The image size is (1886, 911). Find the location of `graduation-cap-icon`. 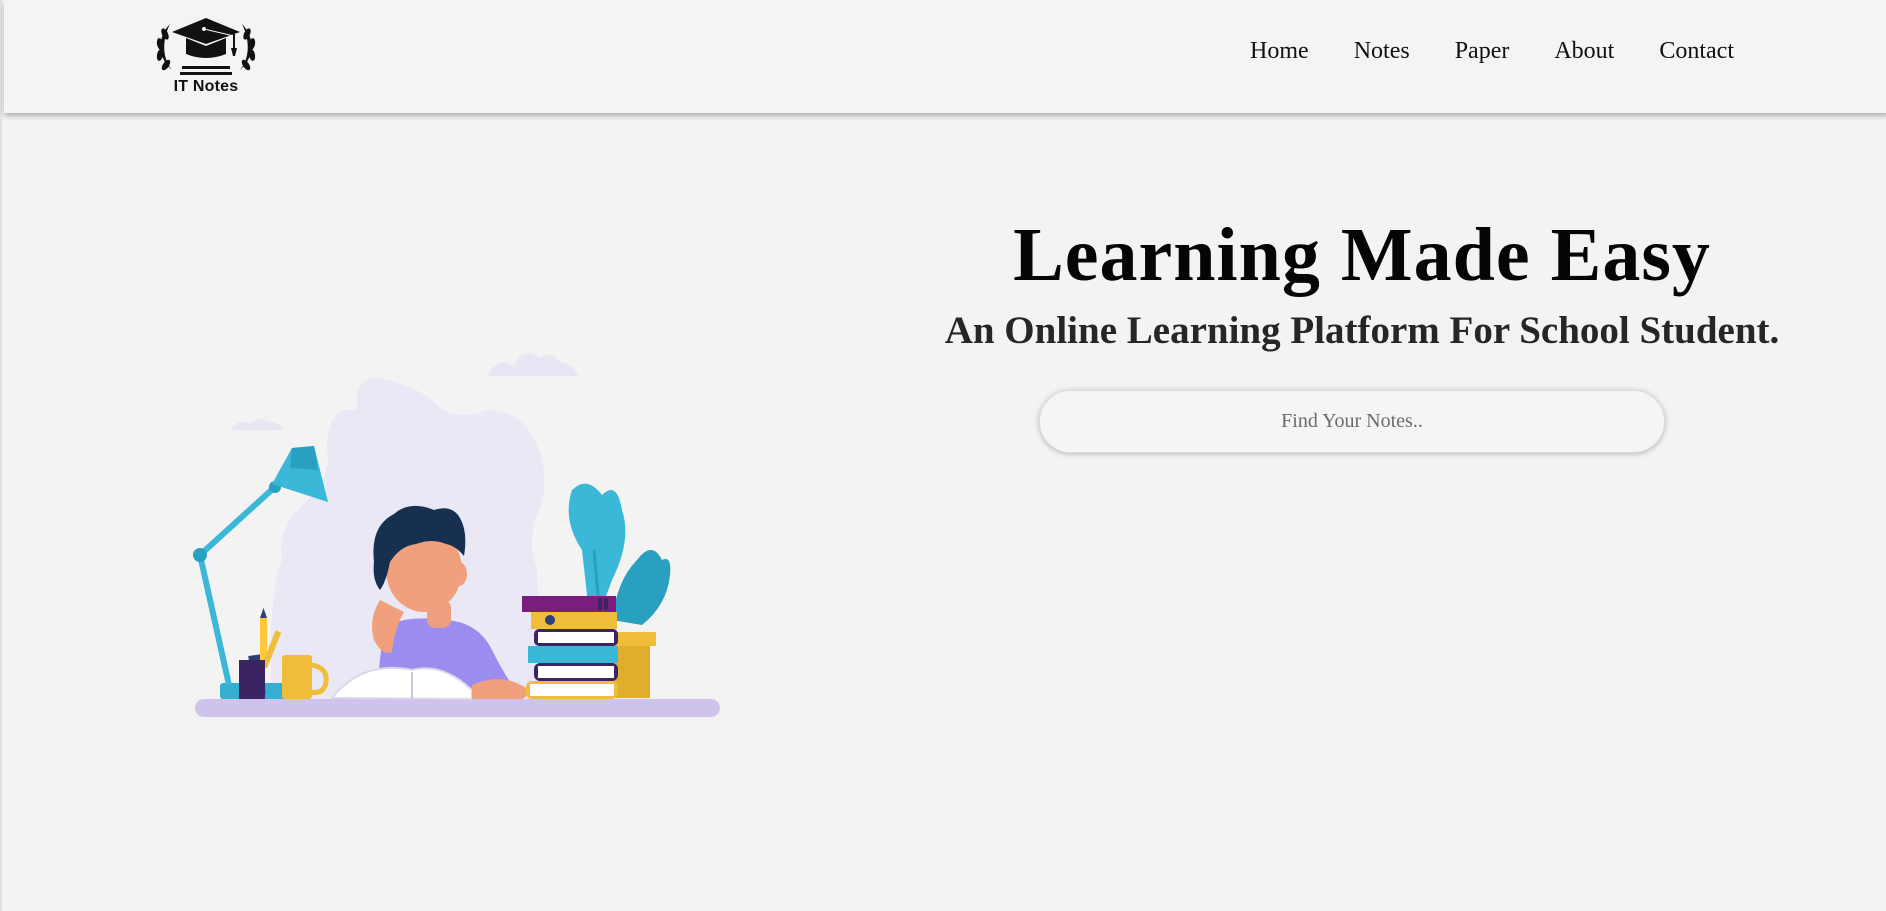

graduation-cap-icon is located at coordinates (206, 46).